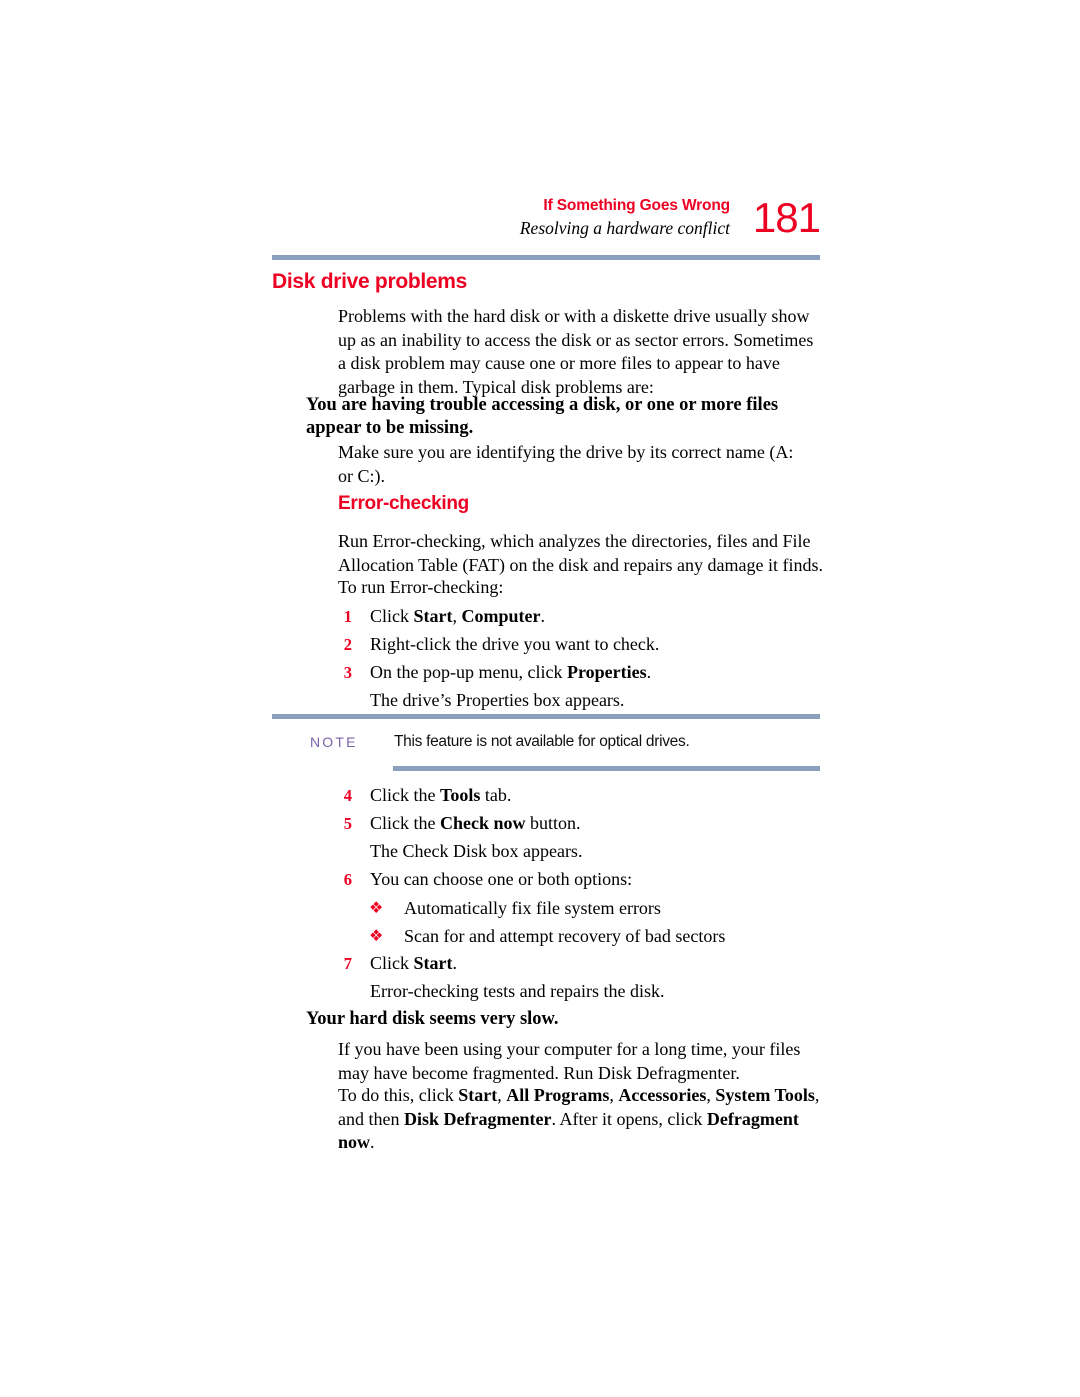 The width and height of the screenshot is (1080, 1397). I want to click on list-item-step-3: 3 On the pop-up menu, click Properties., so click(582, 673).